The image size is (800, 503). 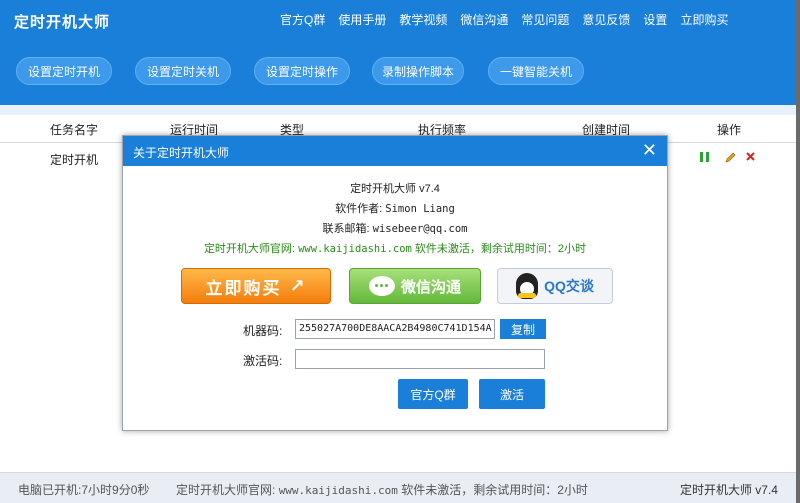 What do you see at coordinates (115, 490) in the screenshot?
I see `boot-time: 7小时9分0秒` at bounding box center [115, 490].